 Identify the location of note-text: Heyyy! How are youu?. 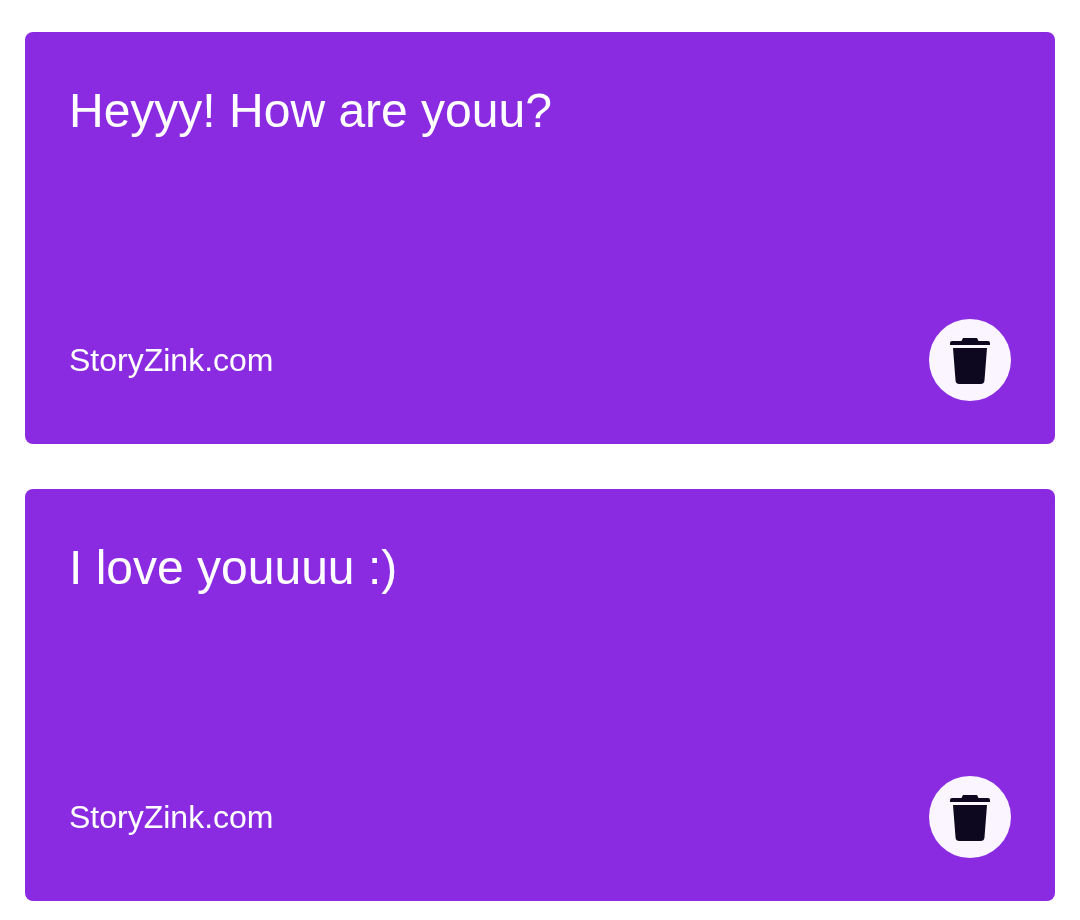
(310, 111).